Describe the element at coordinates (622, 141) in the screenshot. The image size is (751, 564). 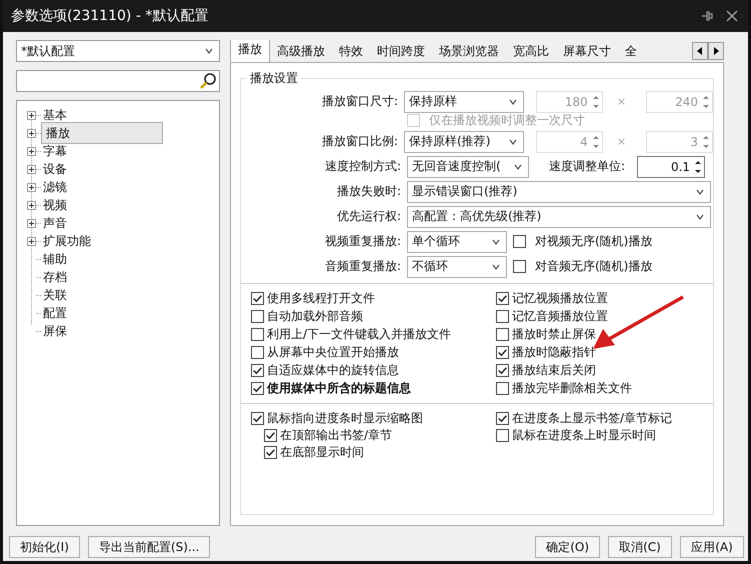
I see `times-sign: ×` at that location.